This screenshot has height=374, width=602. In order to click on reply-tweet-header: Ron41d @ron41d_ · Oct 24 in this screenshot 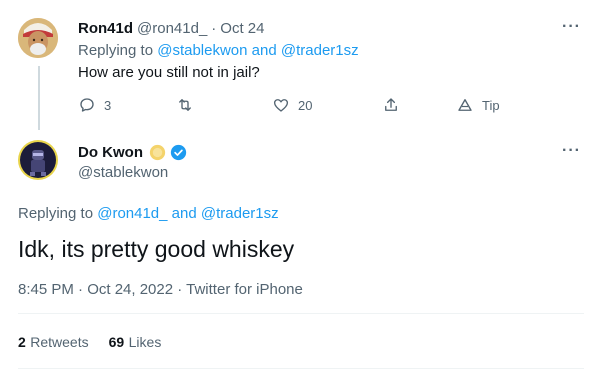, I will do `click(171, 28)`.